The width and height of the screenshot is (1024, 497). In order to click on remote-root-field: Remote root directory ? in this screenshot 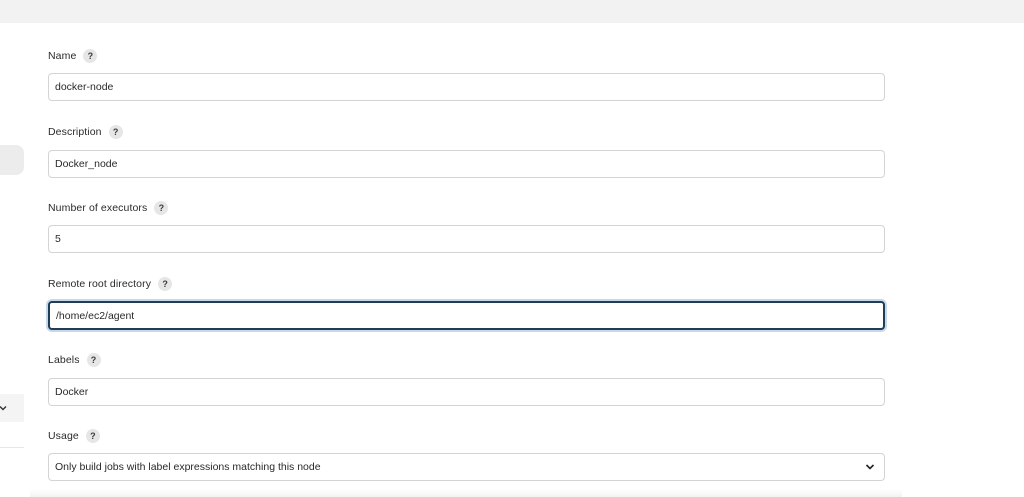, I will do `click(466, 284)`.